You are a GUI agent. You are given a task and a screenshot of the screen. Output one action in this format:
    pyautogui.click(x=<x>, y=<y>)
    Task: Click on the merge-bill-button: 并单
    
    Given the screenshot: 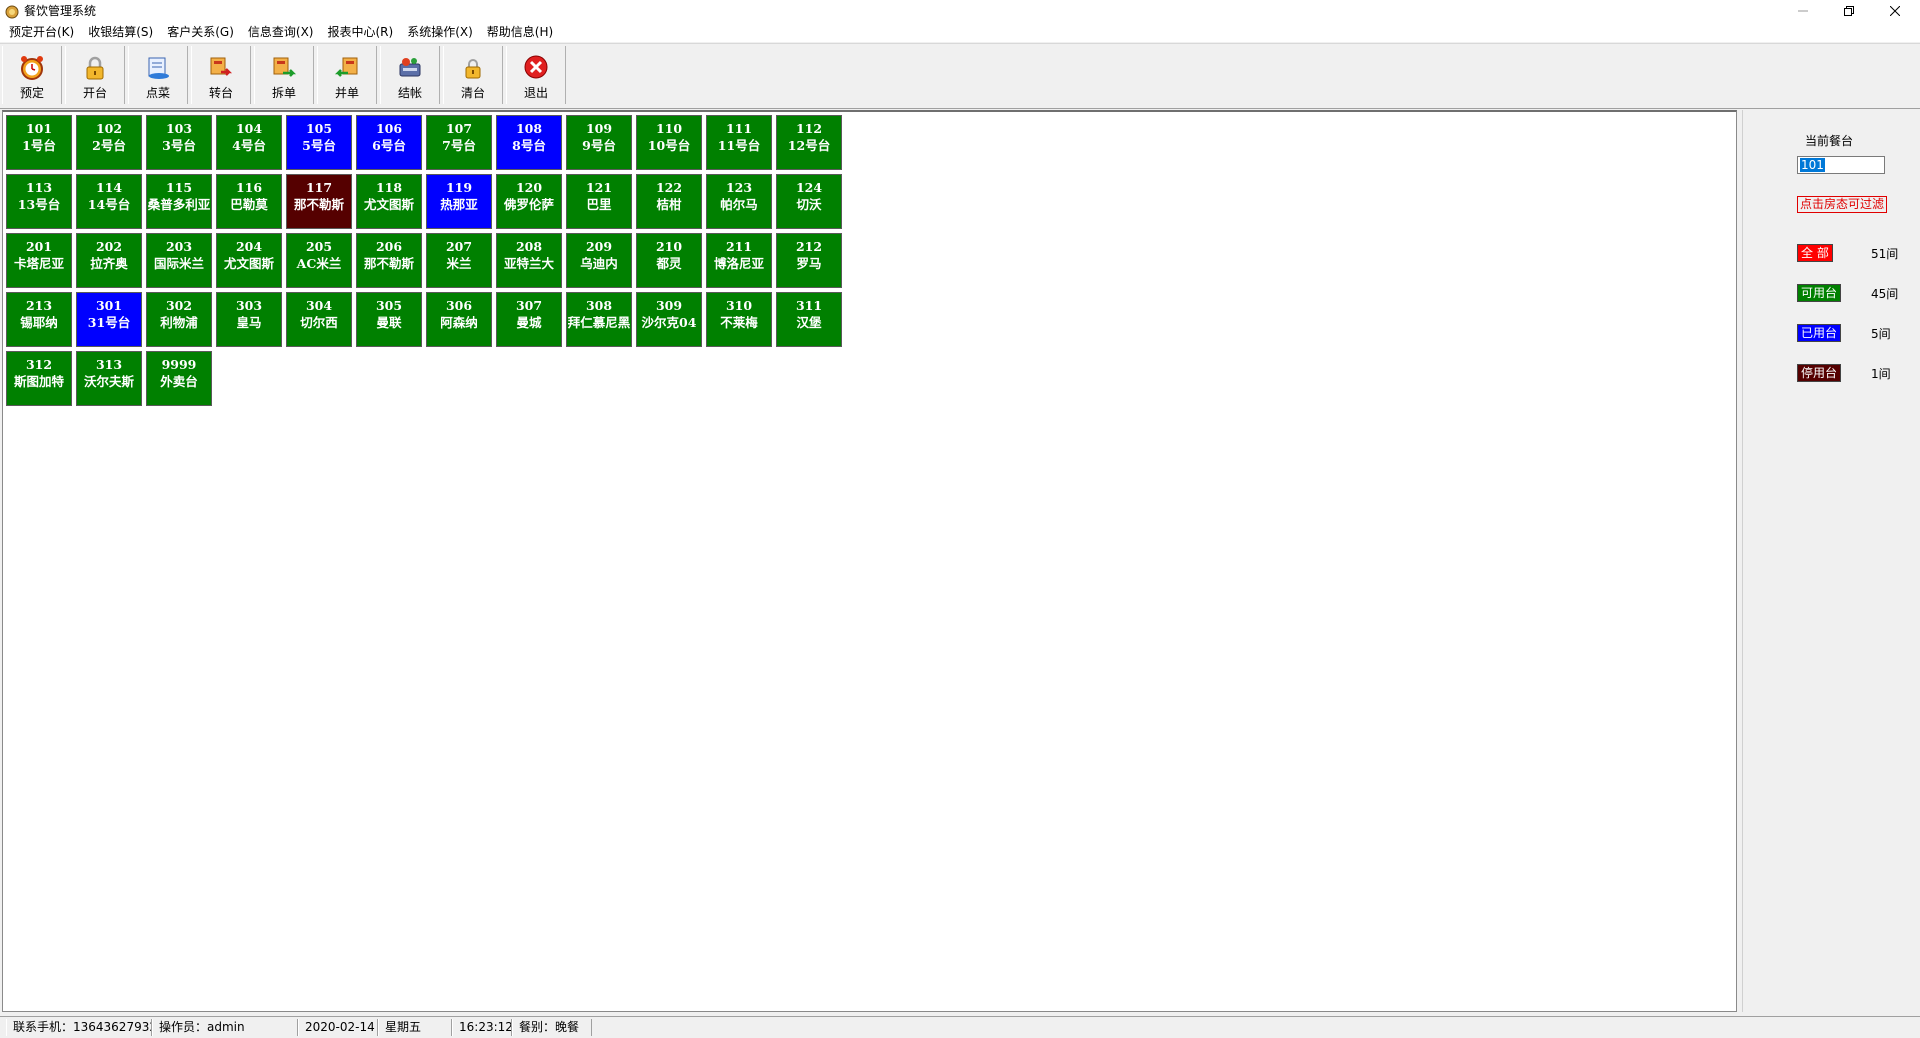 What is the action you would take?
    pyautogui.click(x=347, y=75)
    